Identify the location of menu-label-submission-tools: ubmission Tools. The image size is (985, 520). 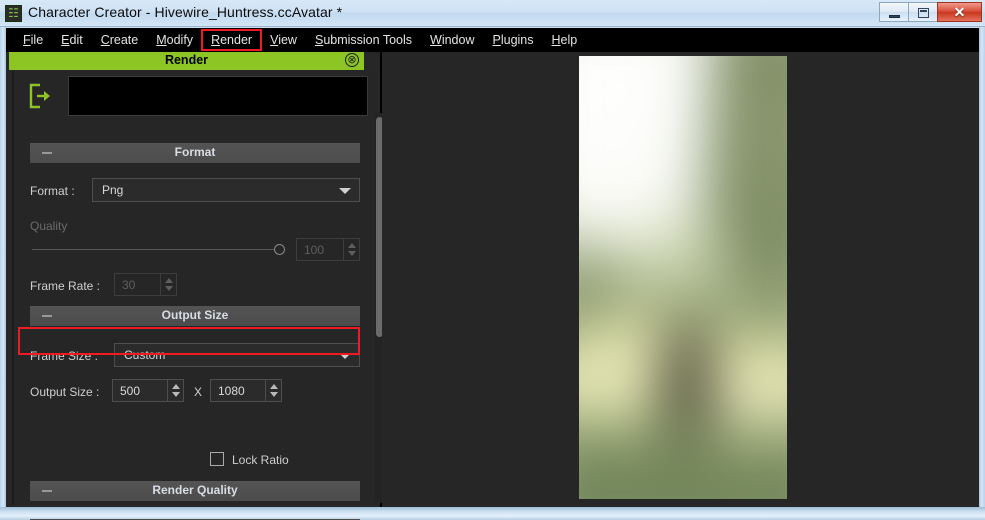
(368, 40).